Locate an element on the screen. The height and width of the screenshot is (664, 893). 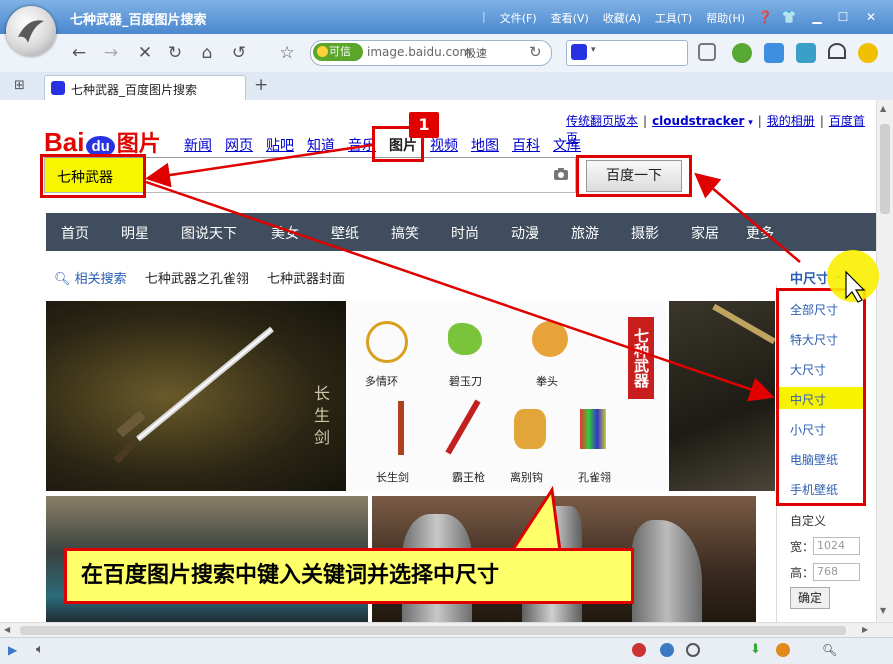
minimize-icon: ▁ is located at coordinates (817, 17).